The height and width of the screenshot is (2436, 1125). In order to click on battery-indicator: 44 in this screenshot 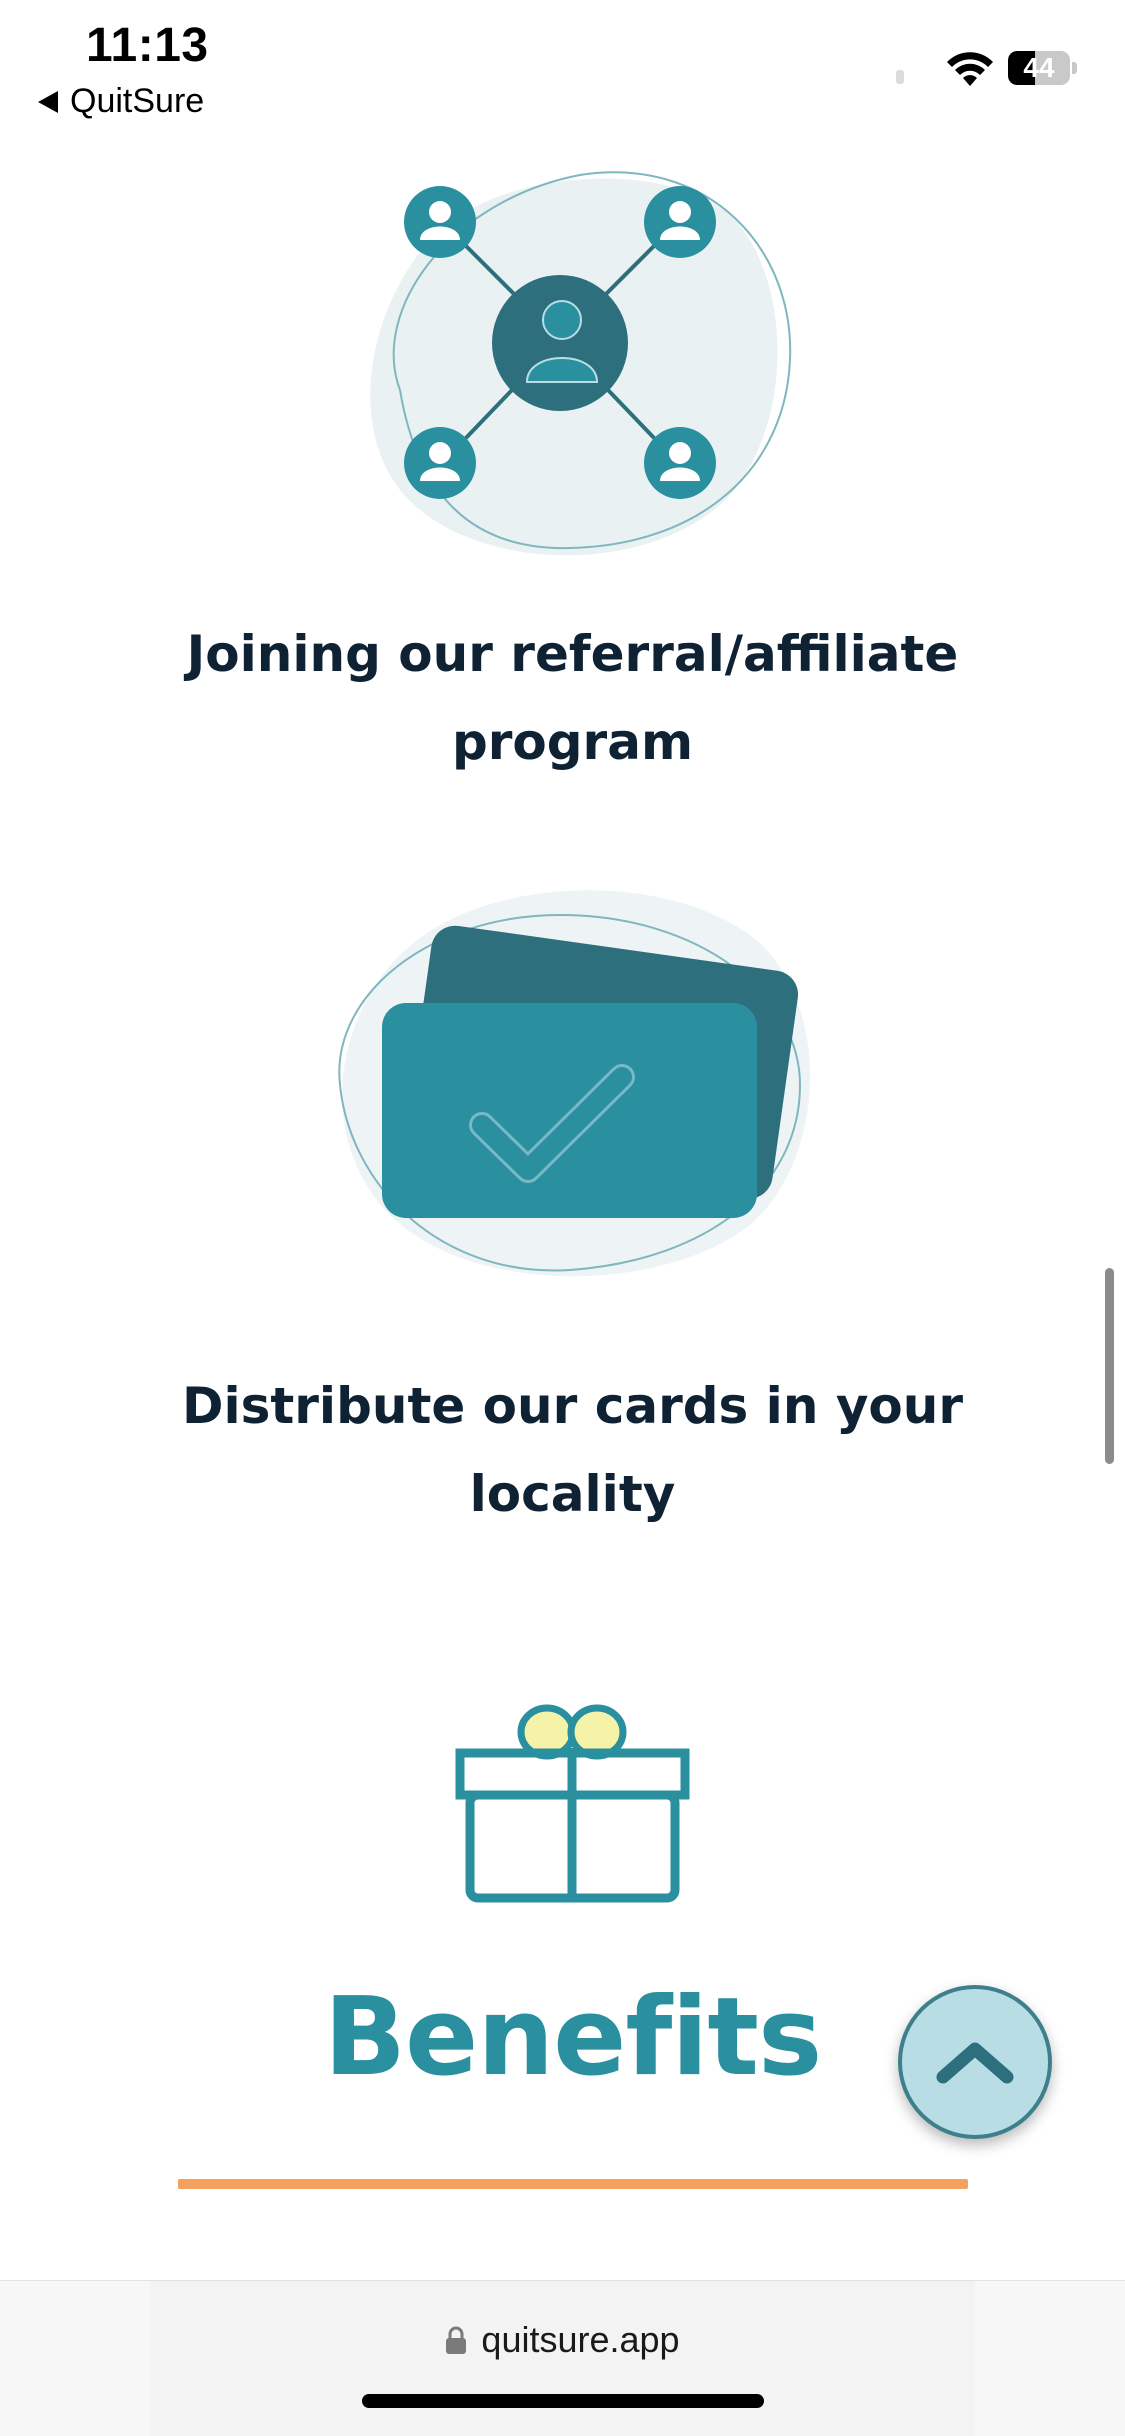, I will do `click(1043, 68)`.